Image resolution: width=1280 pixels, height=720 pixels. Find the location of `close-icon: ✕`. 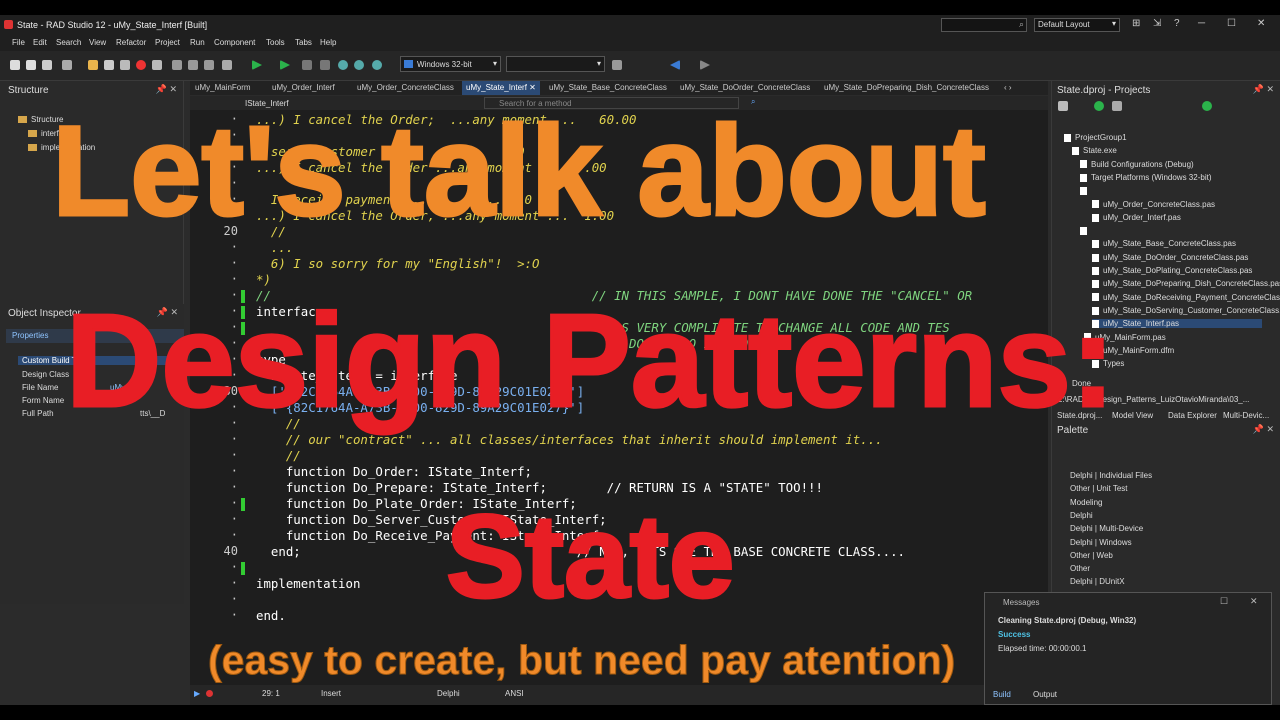

close-icon: ✕ is located at coordinates (532, 87).